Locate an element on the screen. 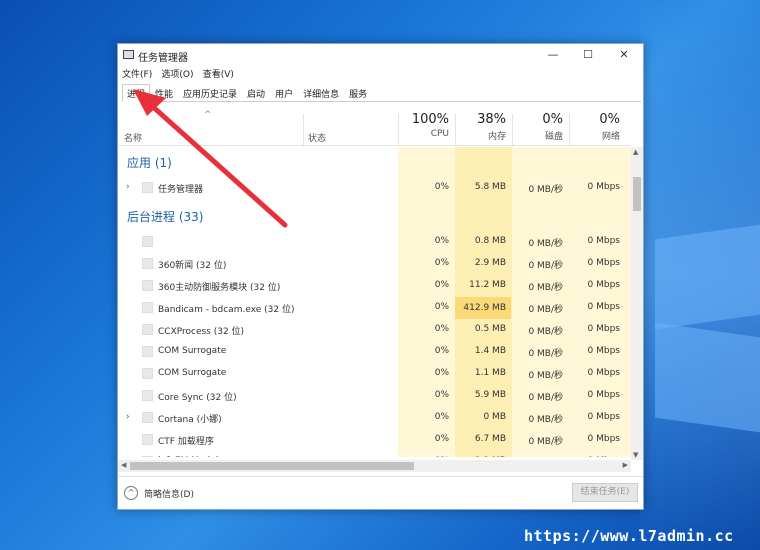 The width and height of the screenshot is (760, 550). tab-processes: 进程 is located at coordinates (136, 93).